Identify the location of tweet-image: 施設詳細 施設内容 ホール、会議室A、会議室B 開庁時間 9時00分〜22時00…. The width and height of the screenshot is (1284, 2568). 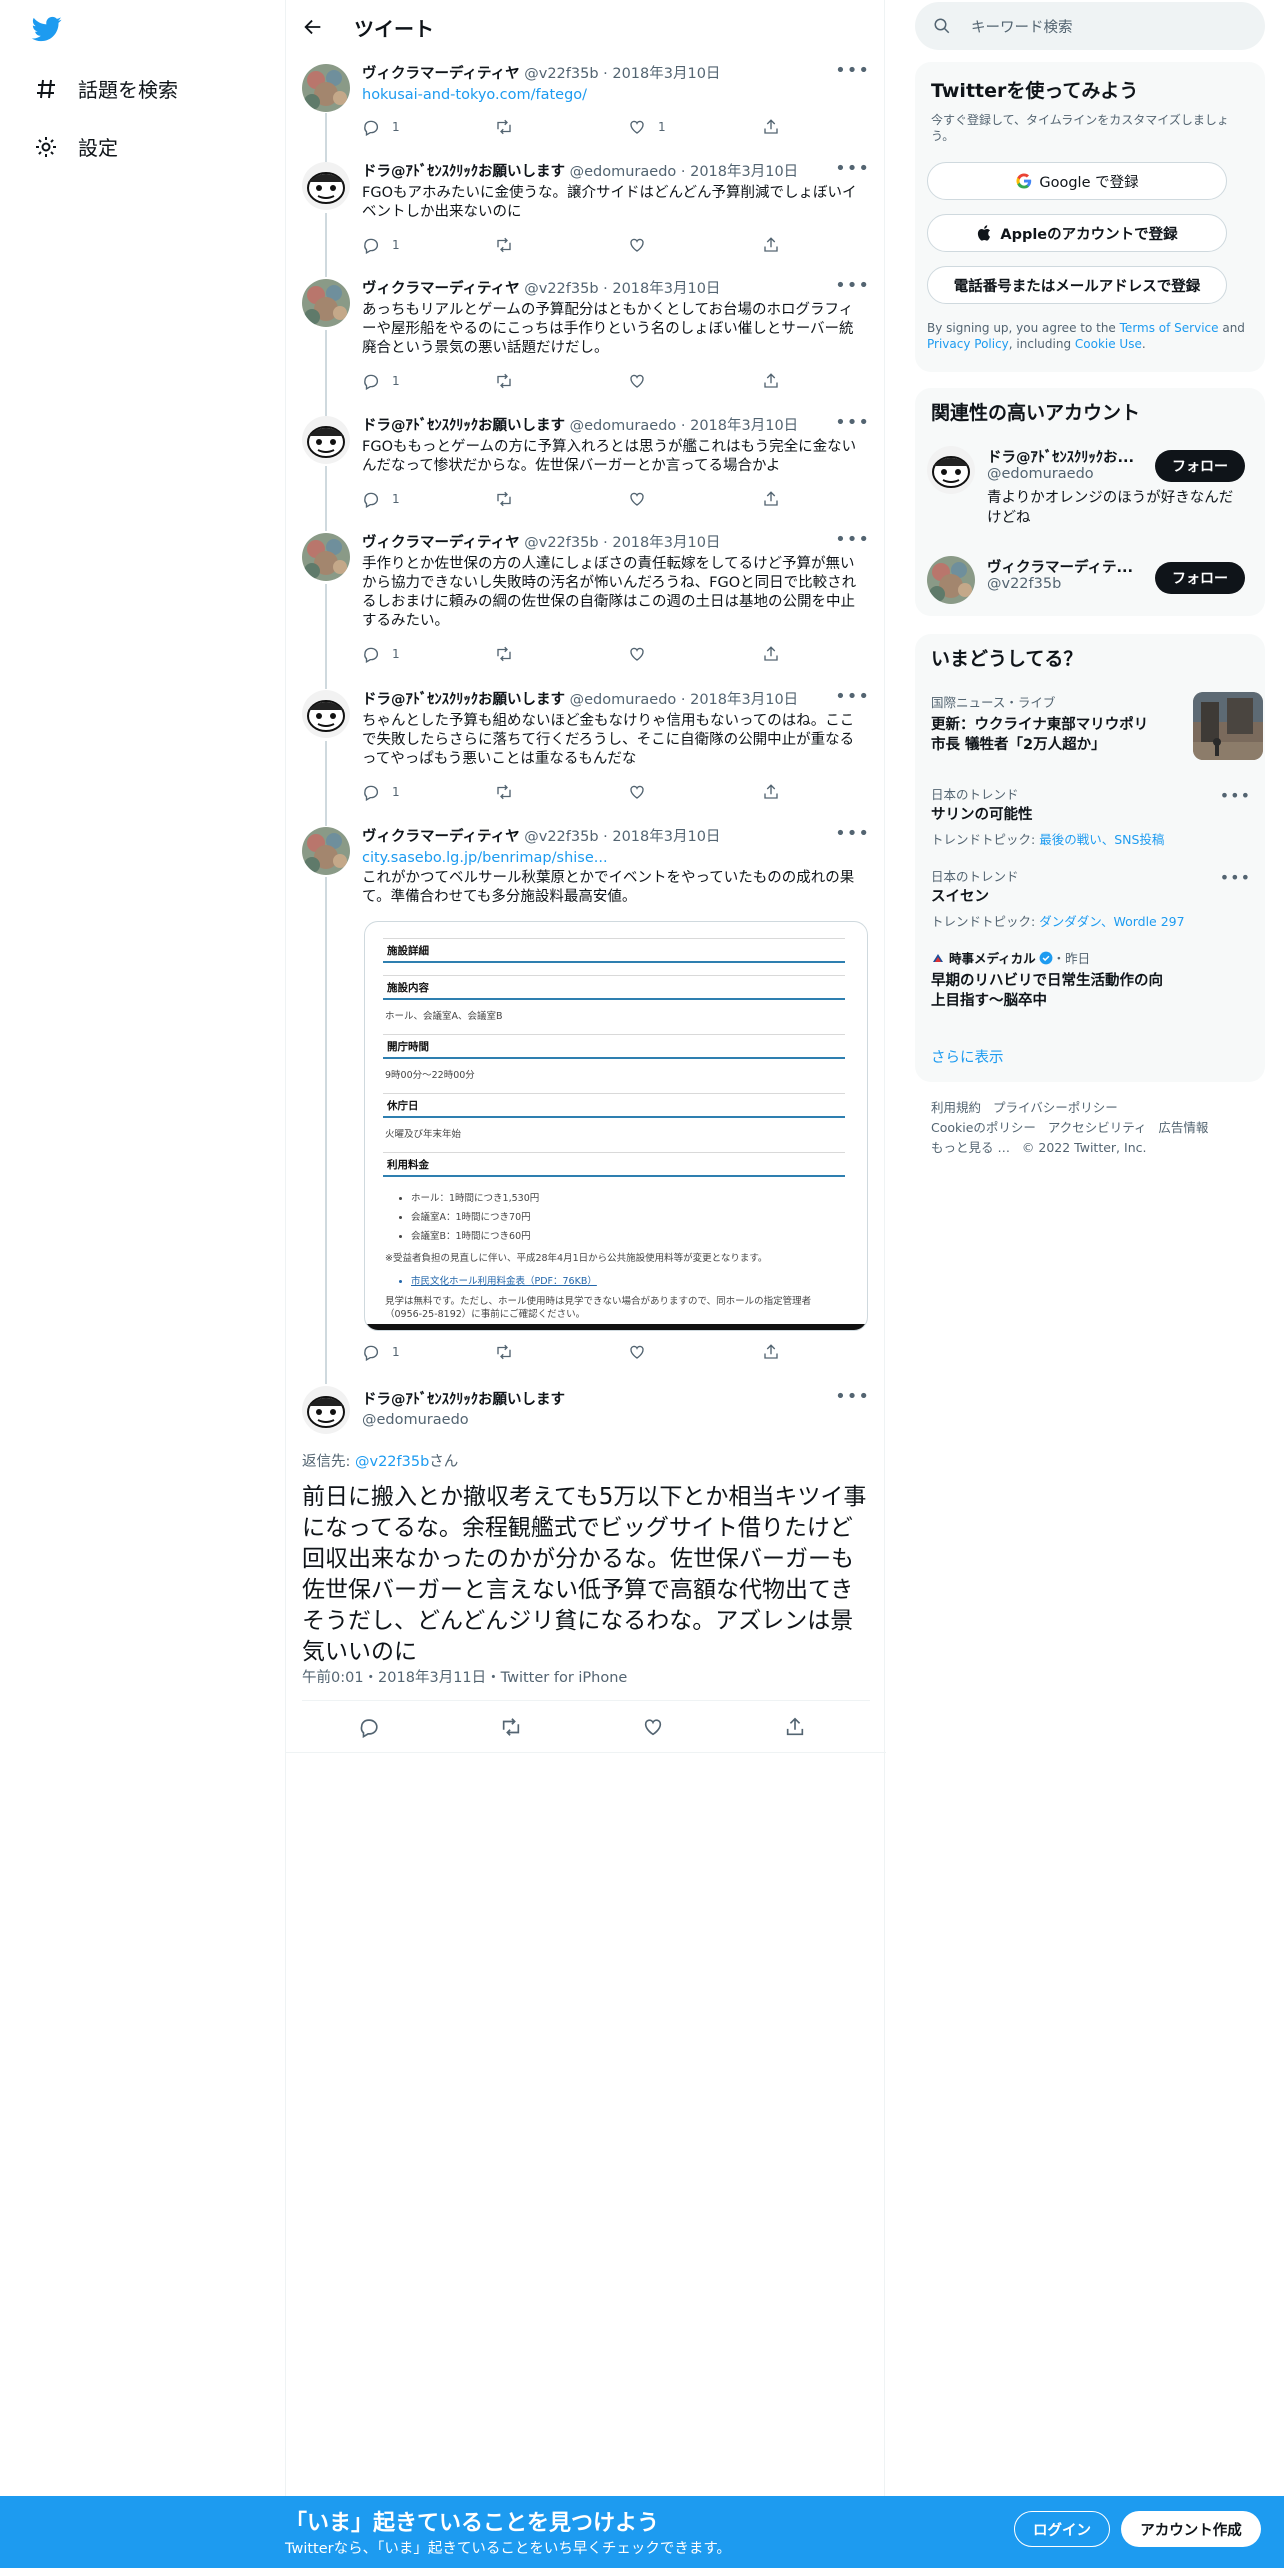
(616, 1126).